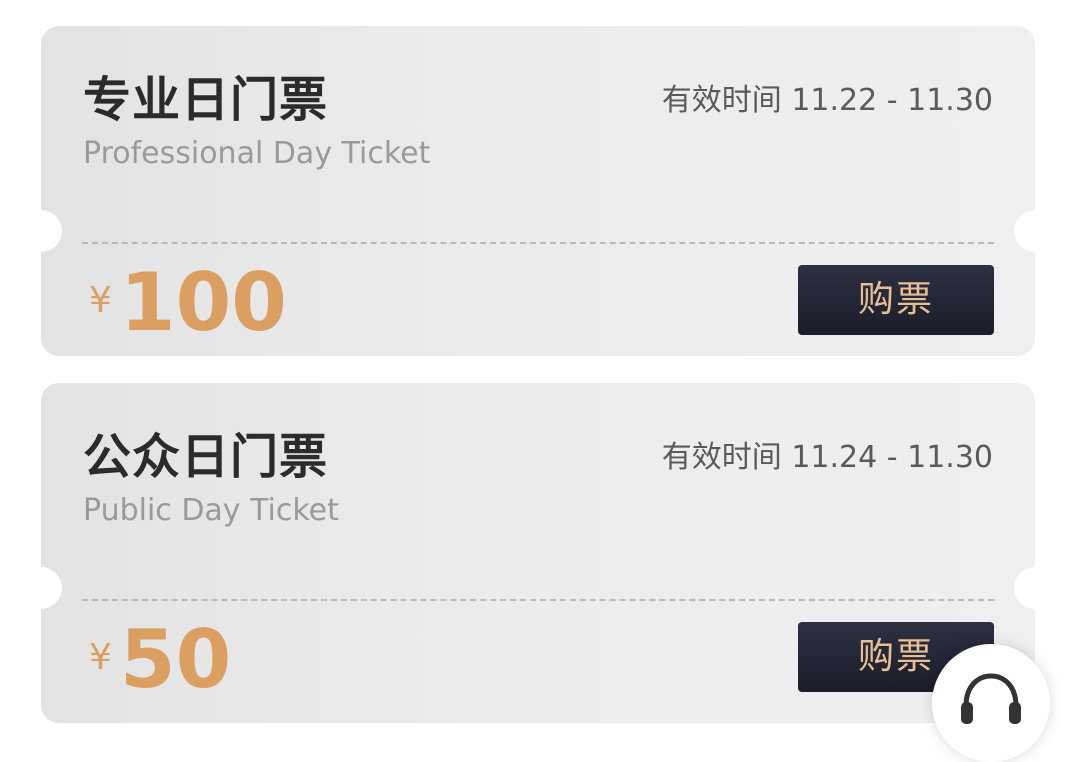  I want to click on ticket-title: 公众日门票, so click(206, 457).